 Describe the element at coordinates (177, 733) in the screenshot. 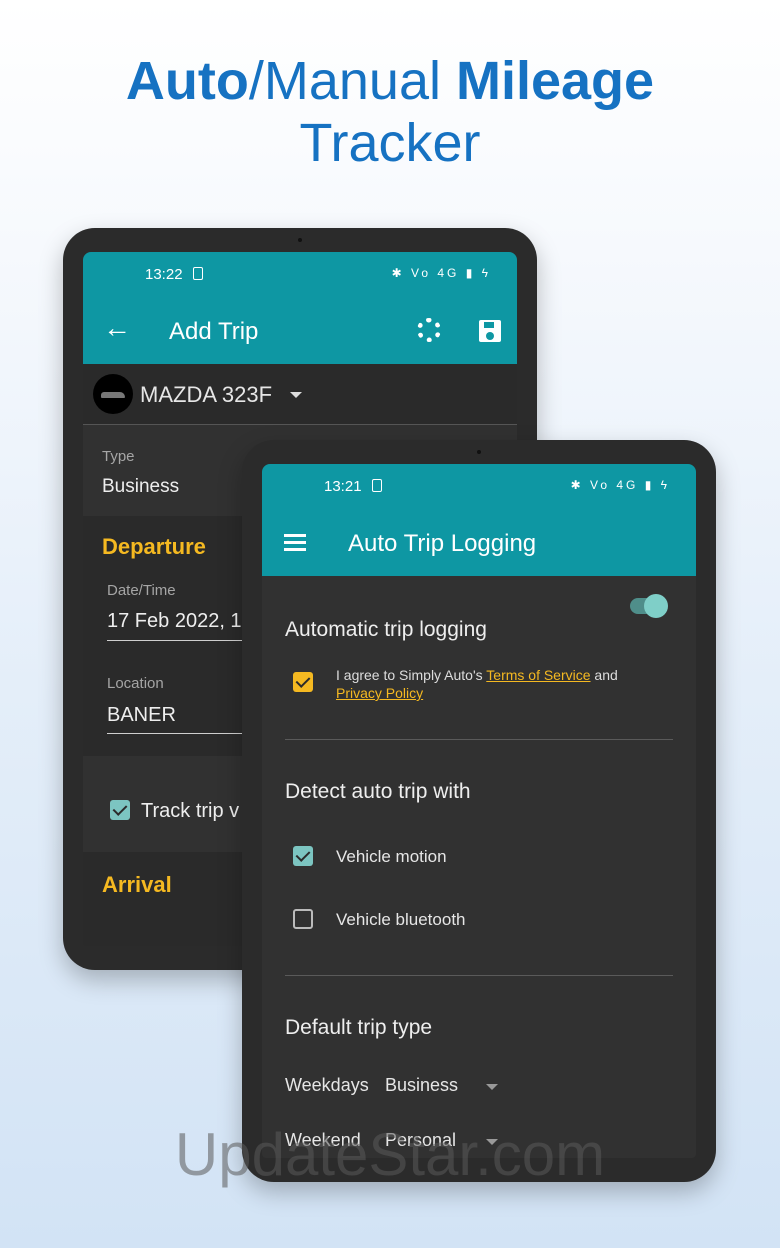

I see `location-underline` at that location.